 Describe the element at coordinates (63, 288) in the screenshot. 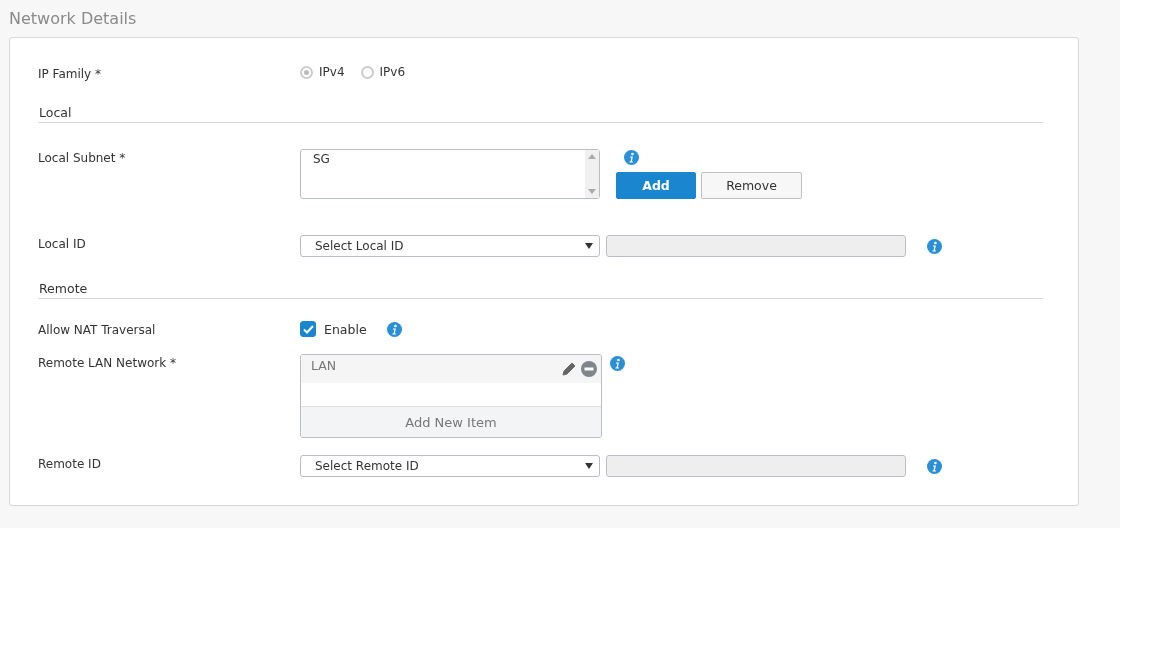

I see `section-heading: Remote` at that location.